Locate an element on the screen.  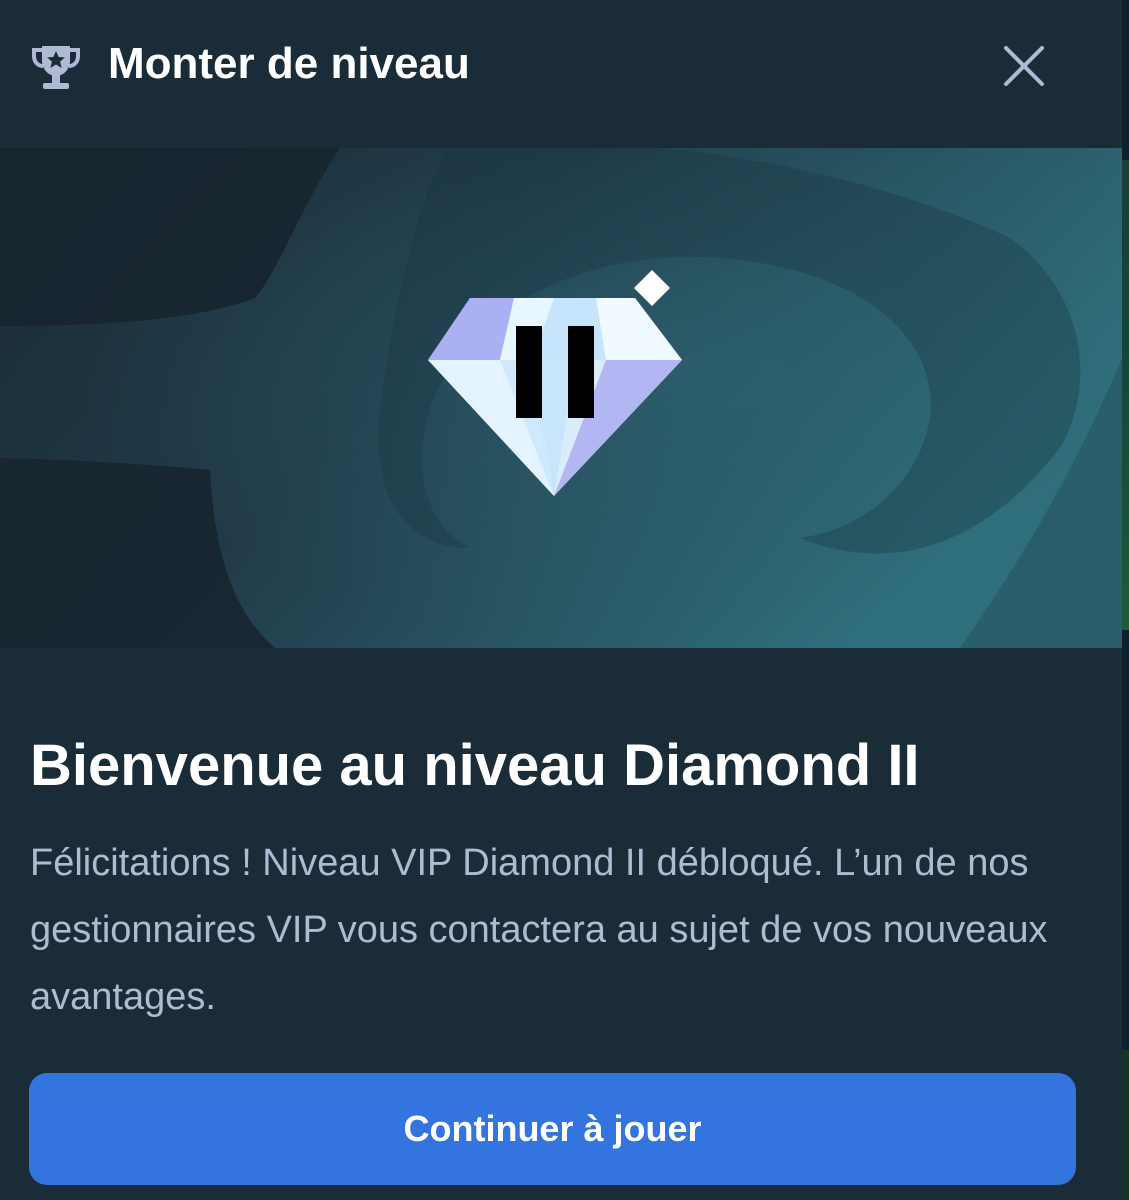
diamond-tier-icon: II is located at coordinates (551, 376).